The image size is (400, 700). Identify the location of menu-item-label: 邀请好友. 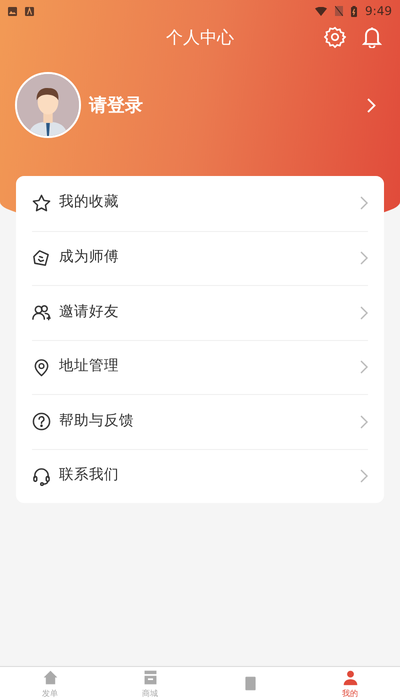
(205, 313).